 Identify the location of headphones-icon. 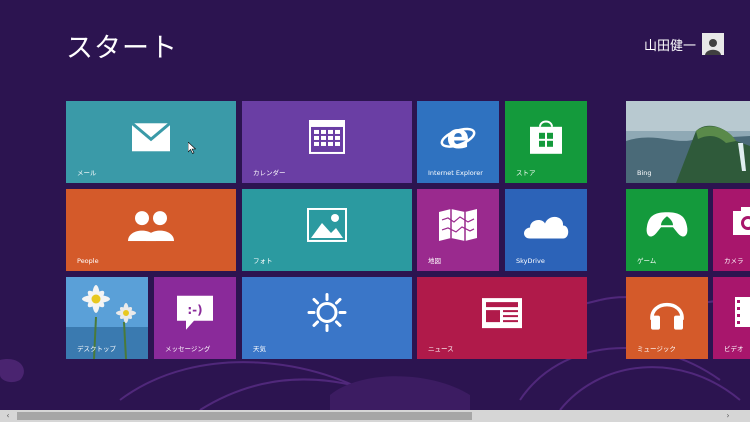
(667, 315).